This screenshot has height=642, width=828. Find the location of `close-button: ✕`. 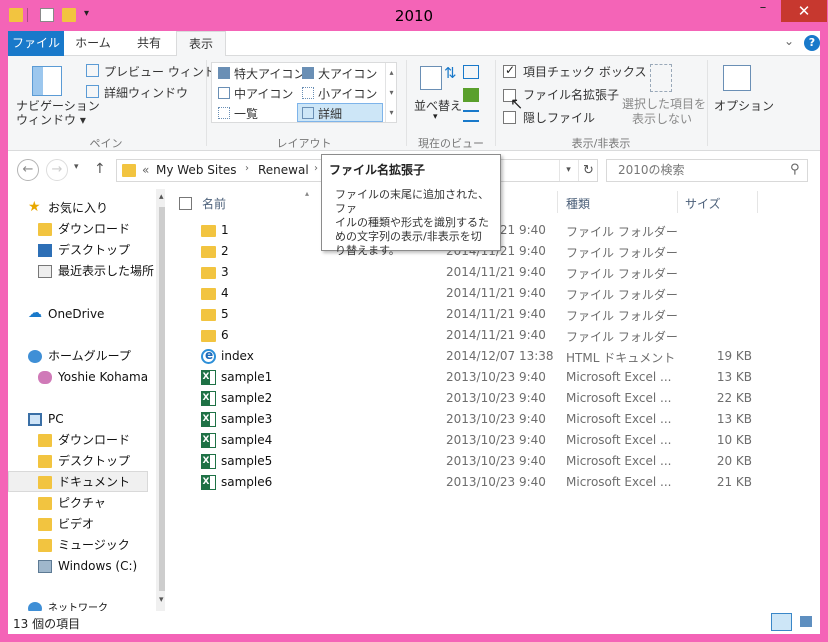

close-button: ✕ is located at coordinates (804, 11).